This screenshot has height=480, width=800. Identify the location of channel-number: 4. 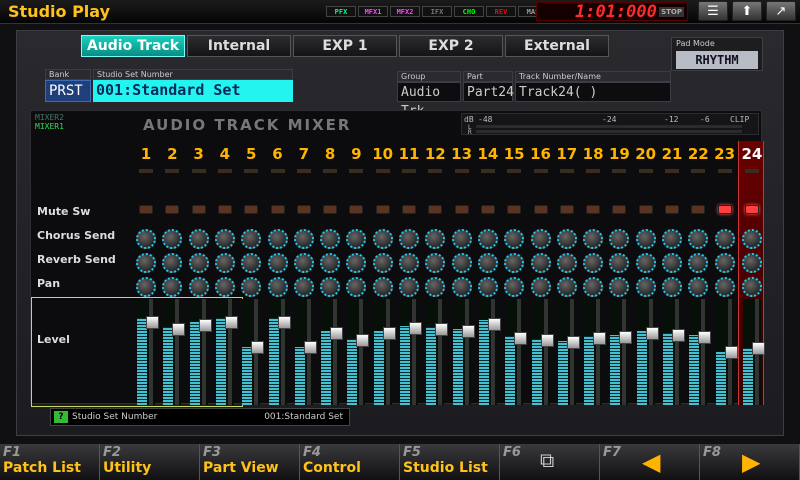
(225, 154).